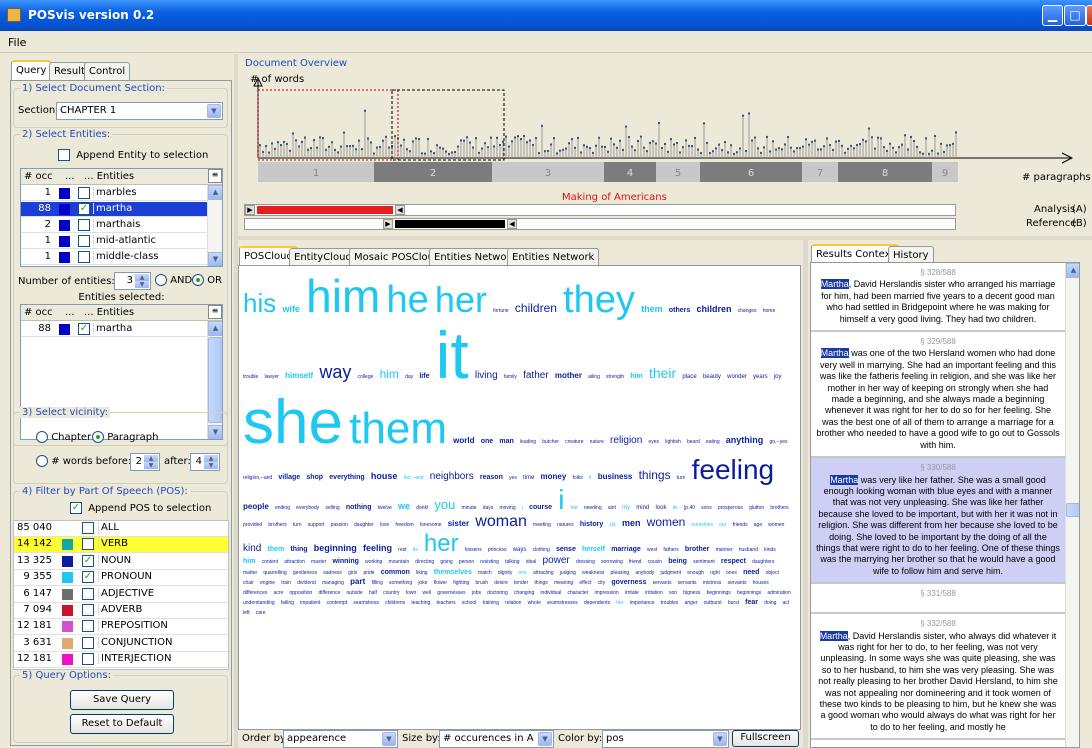  I want to click on cloud-word: train, so click(286, 583).